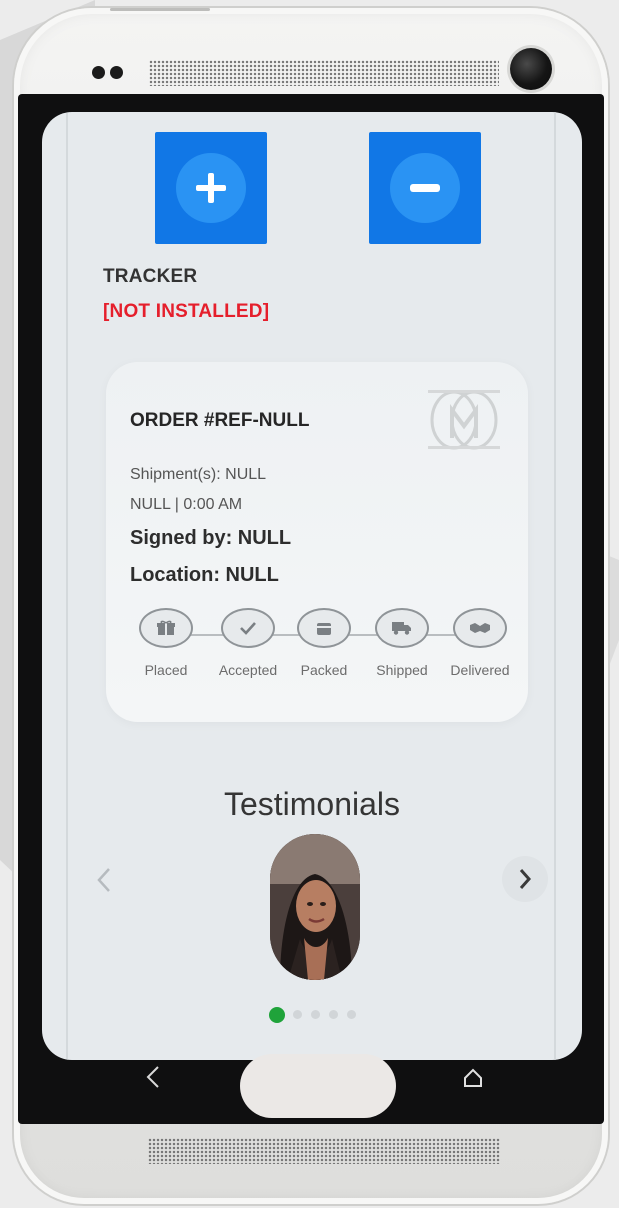 The width and height of the screenshot is (619, 1208). I want to click on step-packed: Packed, so click(324, 643).